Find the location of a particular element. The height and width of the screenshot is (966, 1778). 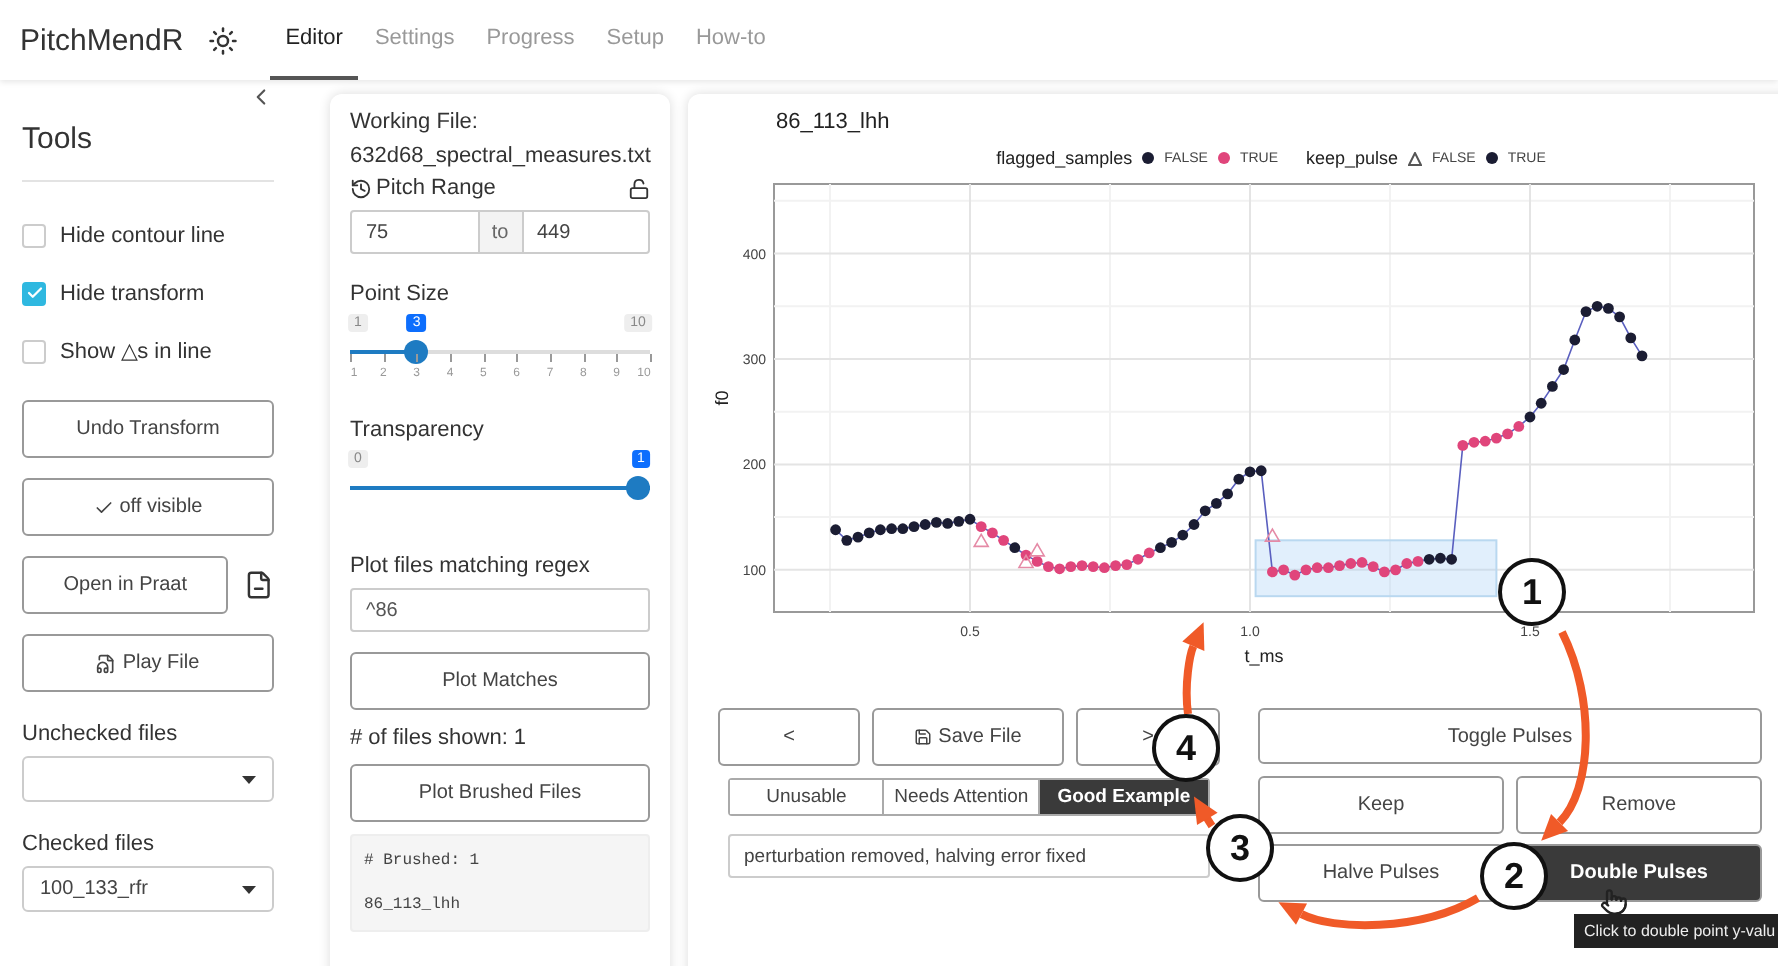

plot-title: 86_113_lhh is located at coordinates (834, 122).